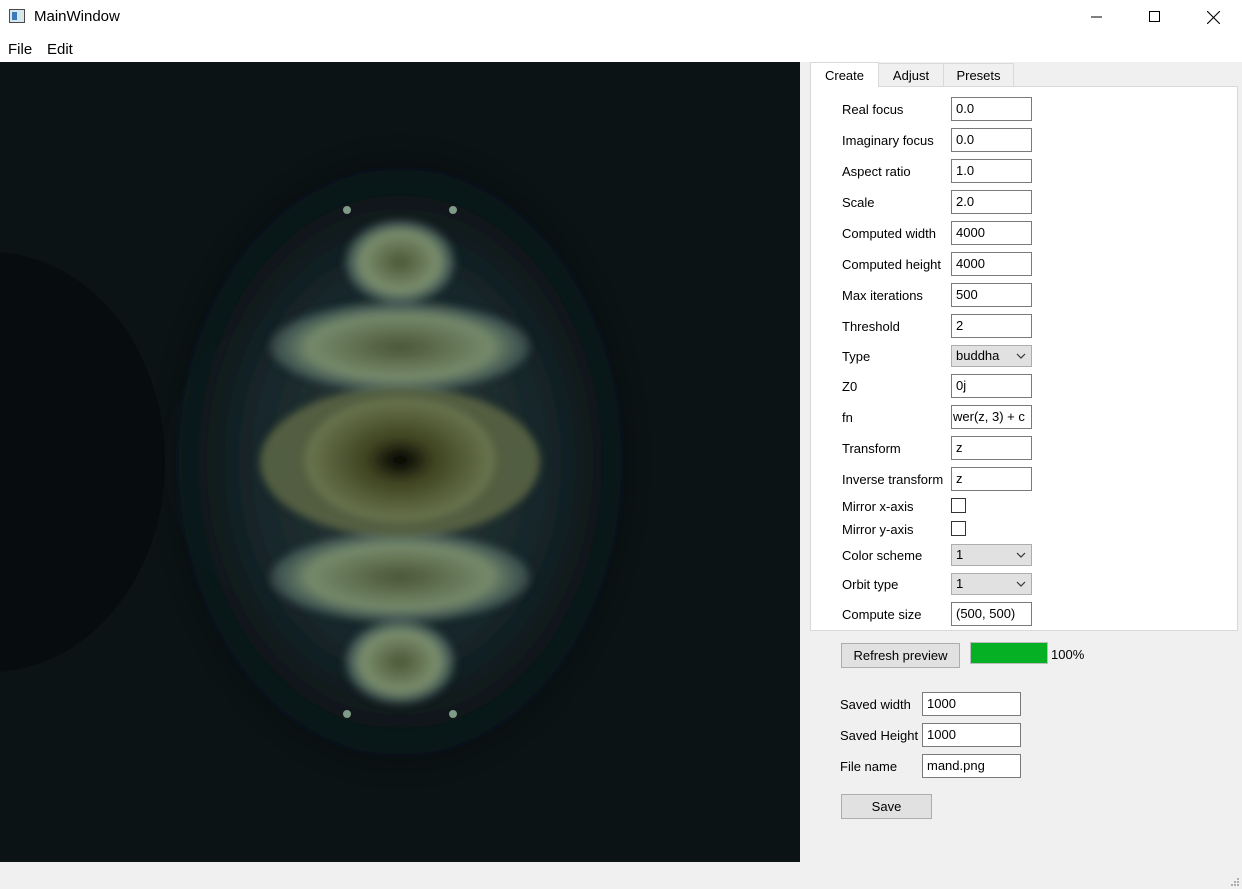  I want to click on imaginary-focus-input: 0.0, so click(991, 140).